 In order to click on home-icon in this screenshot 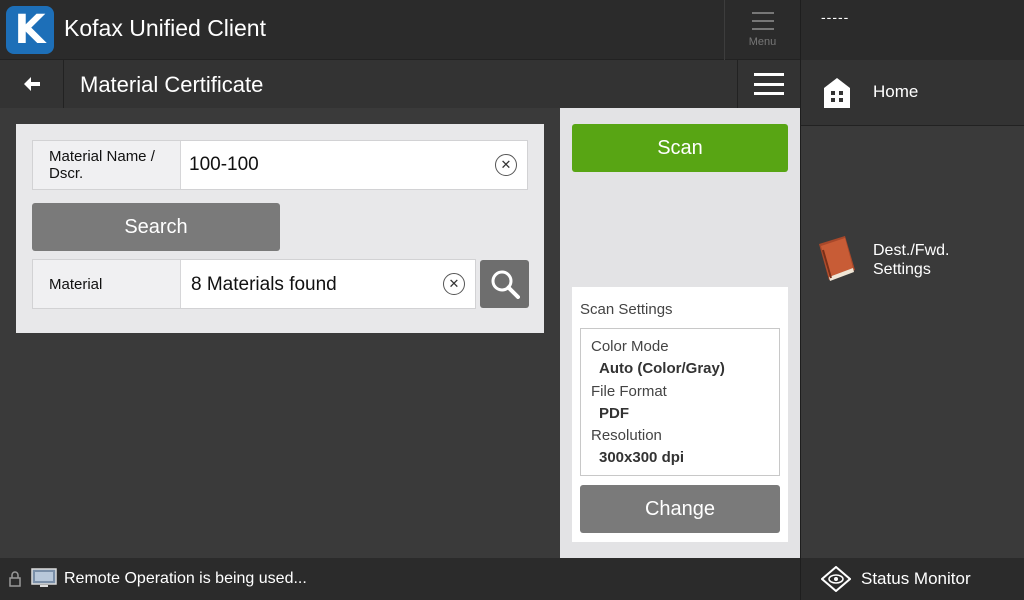, I will do `click(837, 93)`.